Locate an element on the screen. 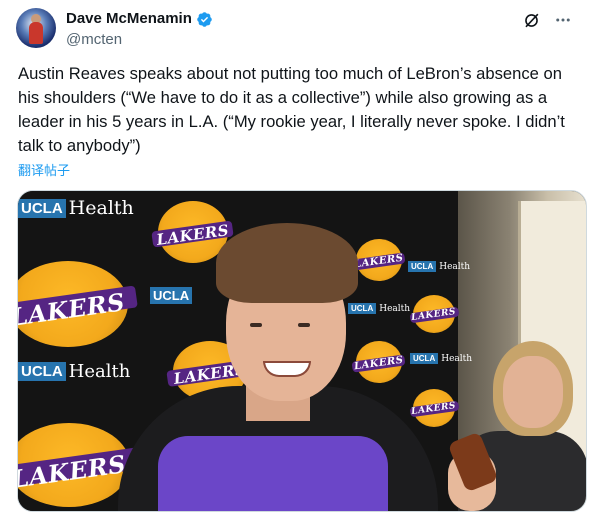 The height and width of the screenshot is (515, 589). author-name-row: Dave McMenamin is located at coordinates (139, 19).